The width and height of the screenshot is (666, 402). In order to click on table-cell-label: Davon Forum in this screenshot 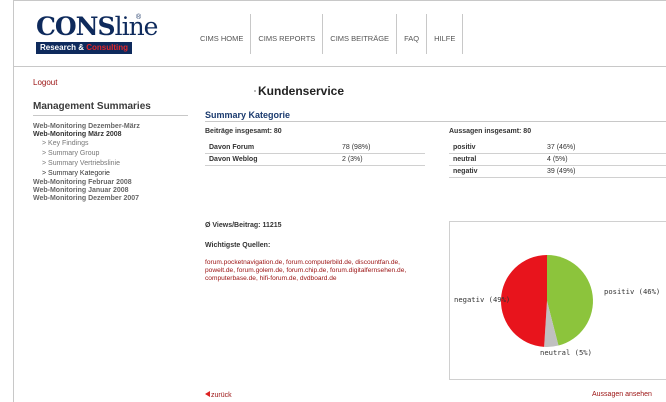, I will do `click(271, 148)`.